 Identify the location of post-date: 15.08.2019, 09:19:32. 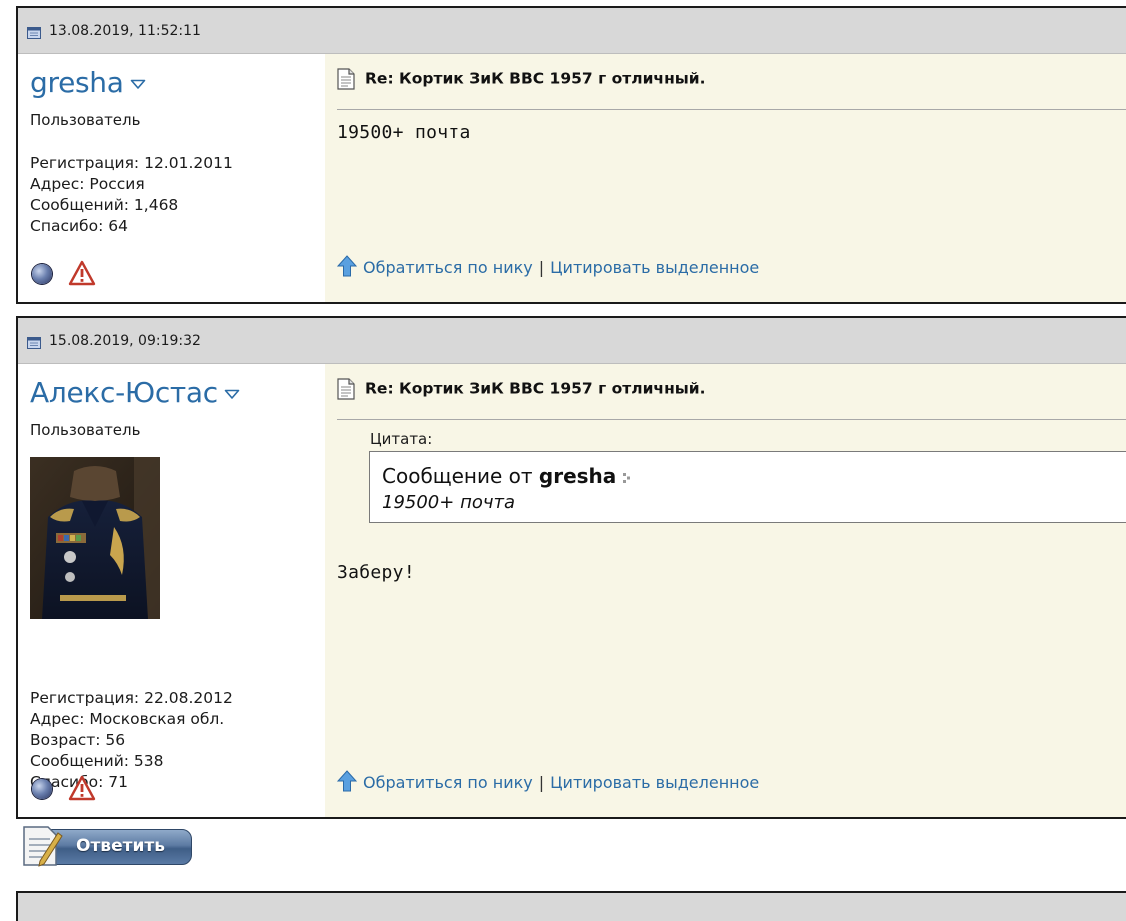
(125, 341).